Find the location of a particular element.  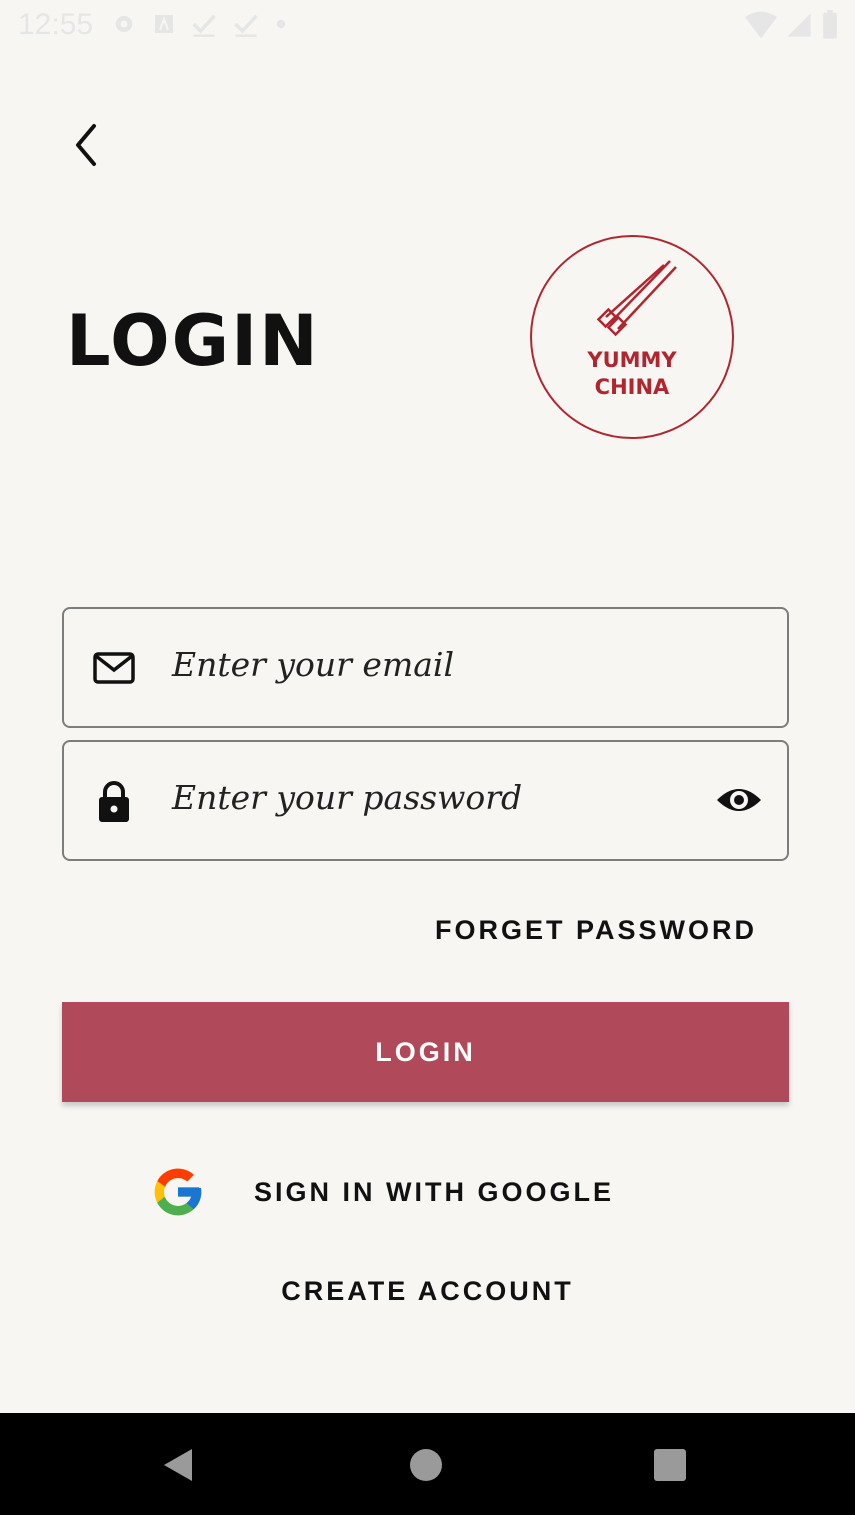

create-account-link: CREATE ACCOUNT is located at coordinates (427, 1291).